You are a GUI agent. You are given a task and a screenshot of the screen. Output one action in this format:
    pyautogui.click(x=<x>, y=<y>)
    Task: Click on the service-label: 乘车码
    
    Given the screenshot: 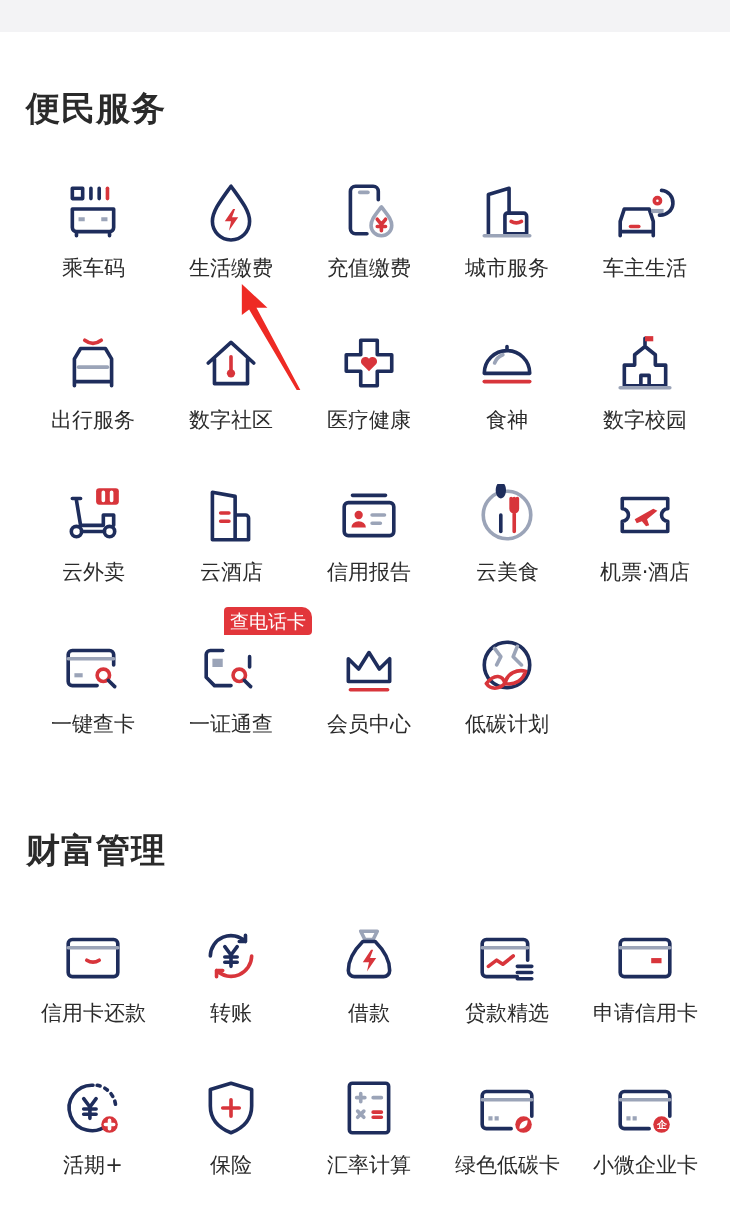 What is the action you would take?
    pyautogui.click(x=93, y=268)
    